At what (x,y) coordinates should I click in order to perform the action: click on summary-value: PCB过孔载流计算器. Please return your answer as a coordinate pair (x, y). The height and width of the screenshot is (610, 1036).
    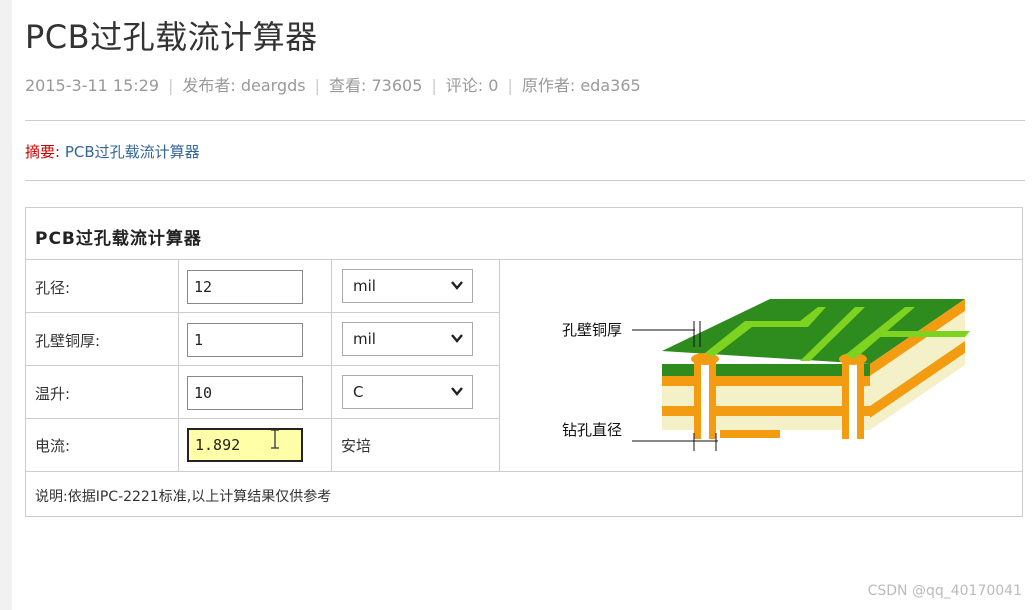
    Looking at the image, I should click on (132, 152).